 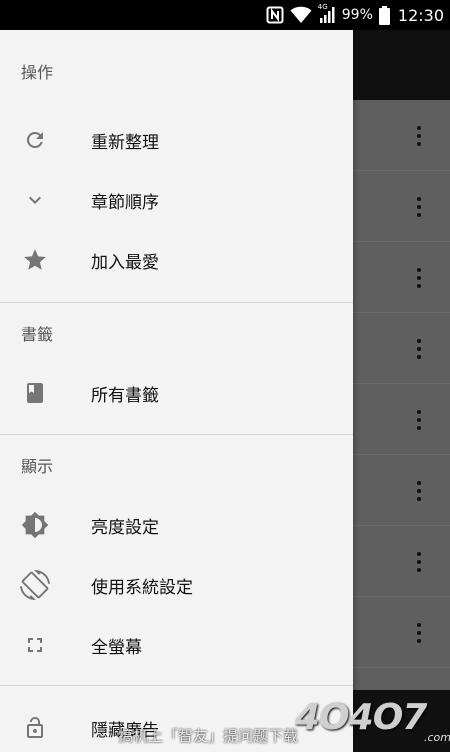 I want to click on section-header-bookmarks: 書籤, so click(x=37, y=334).